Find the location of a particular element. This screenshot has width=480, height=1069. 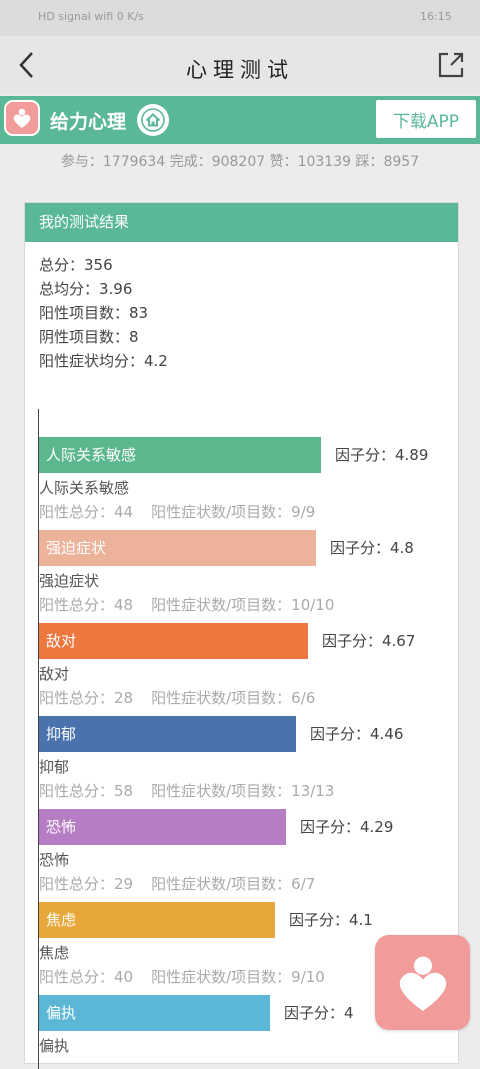

title-bar: 心理测试 is located at coordinates (240, 65).